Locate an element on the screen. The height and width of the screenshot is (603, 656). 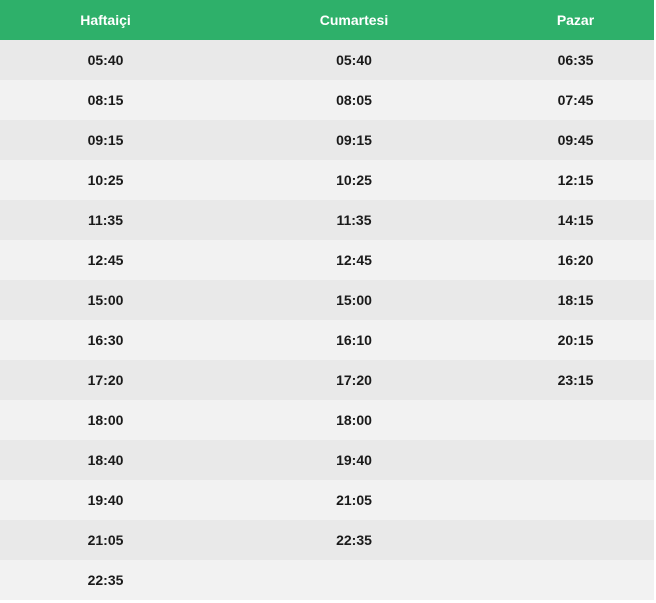
saturday-time-cell: 22:35 is located at coordinates (354, 540).